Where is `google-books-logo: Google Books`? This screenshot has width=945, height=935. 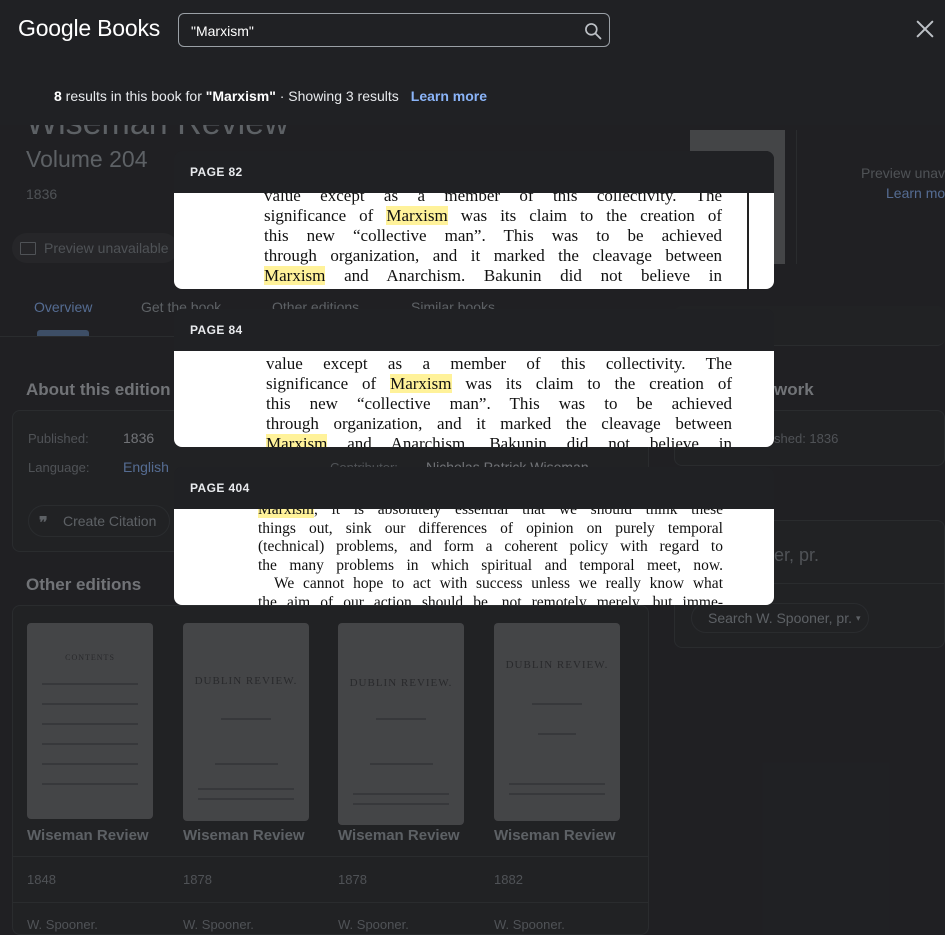 google-books-logo: Google Books is located at coordinates (89, 28).